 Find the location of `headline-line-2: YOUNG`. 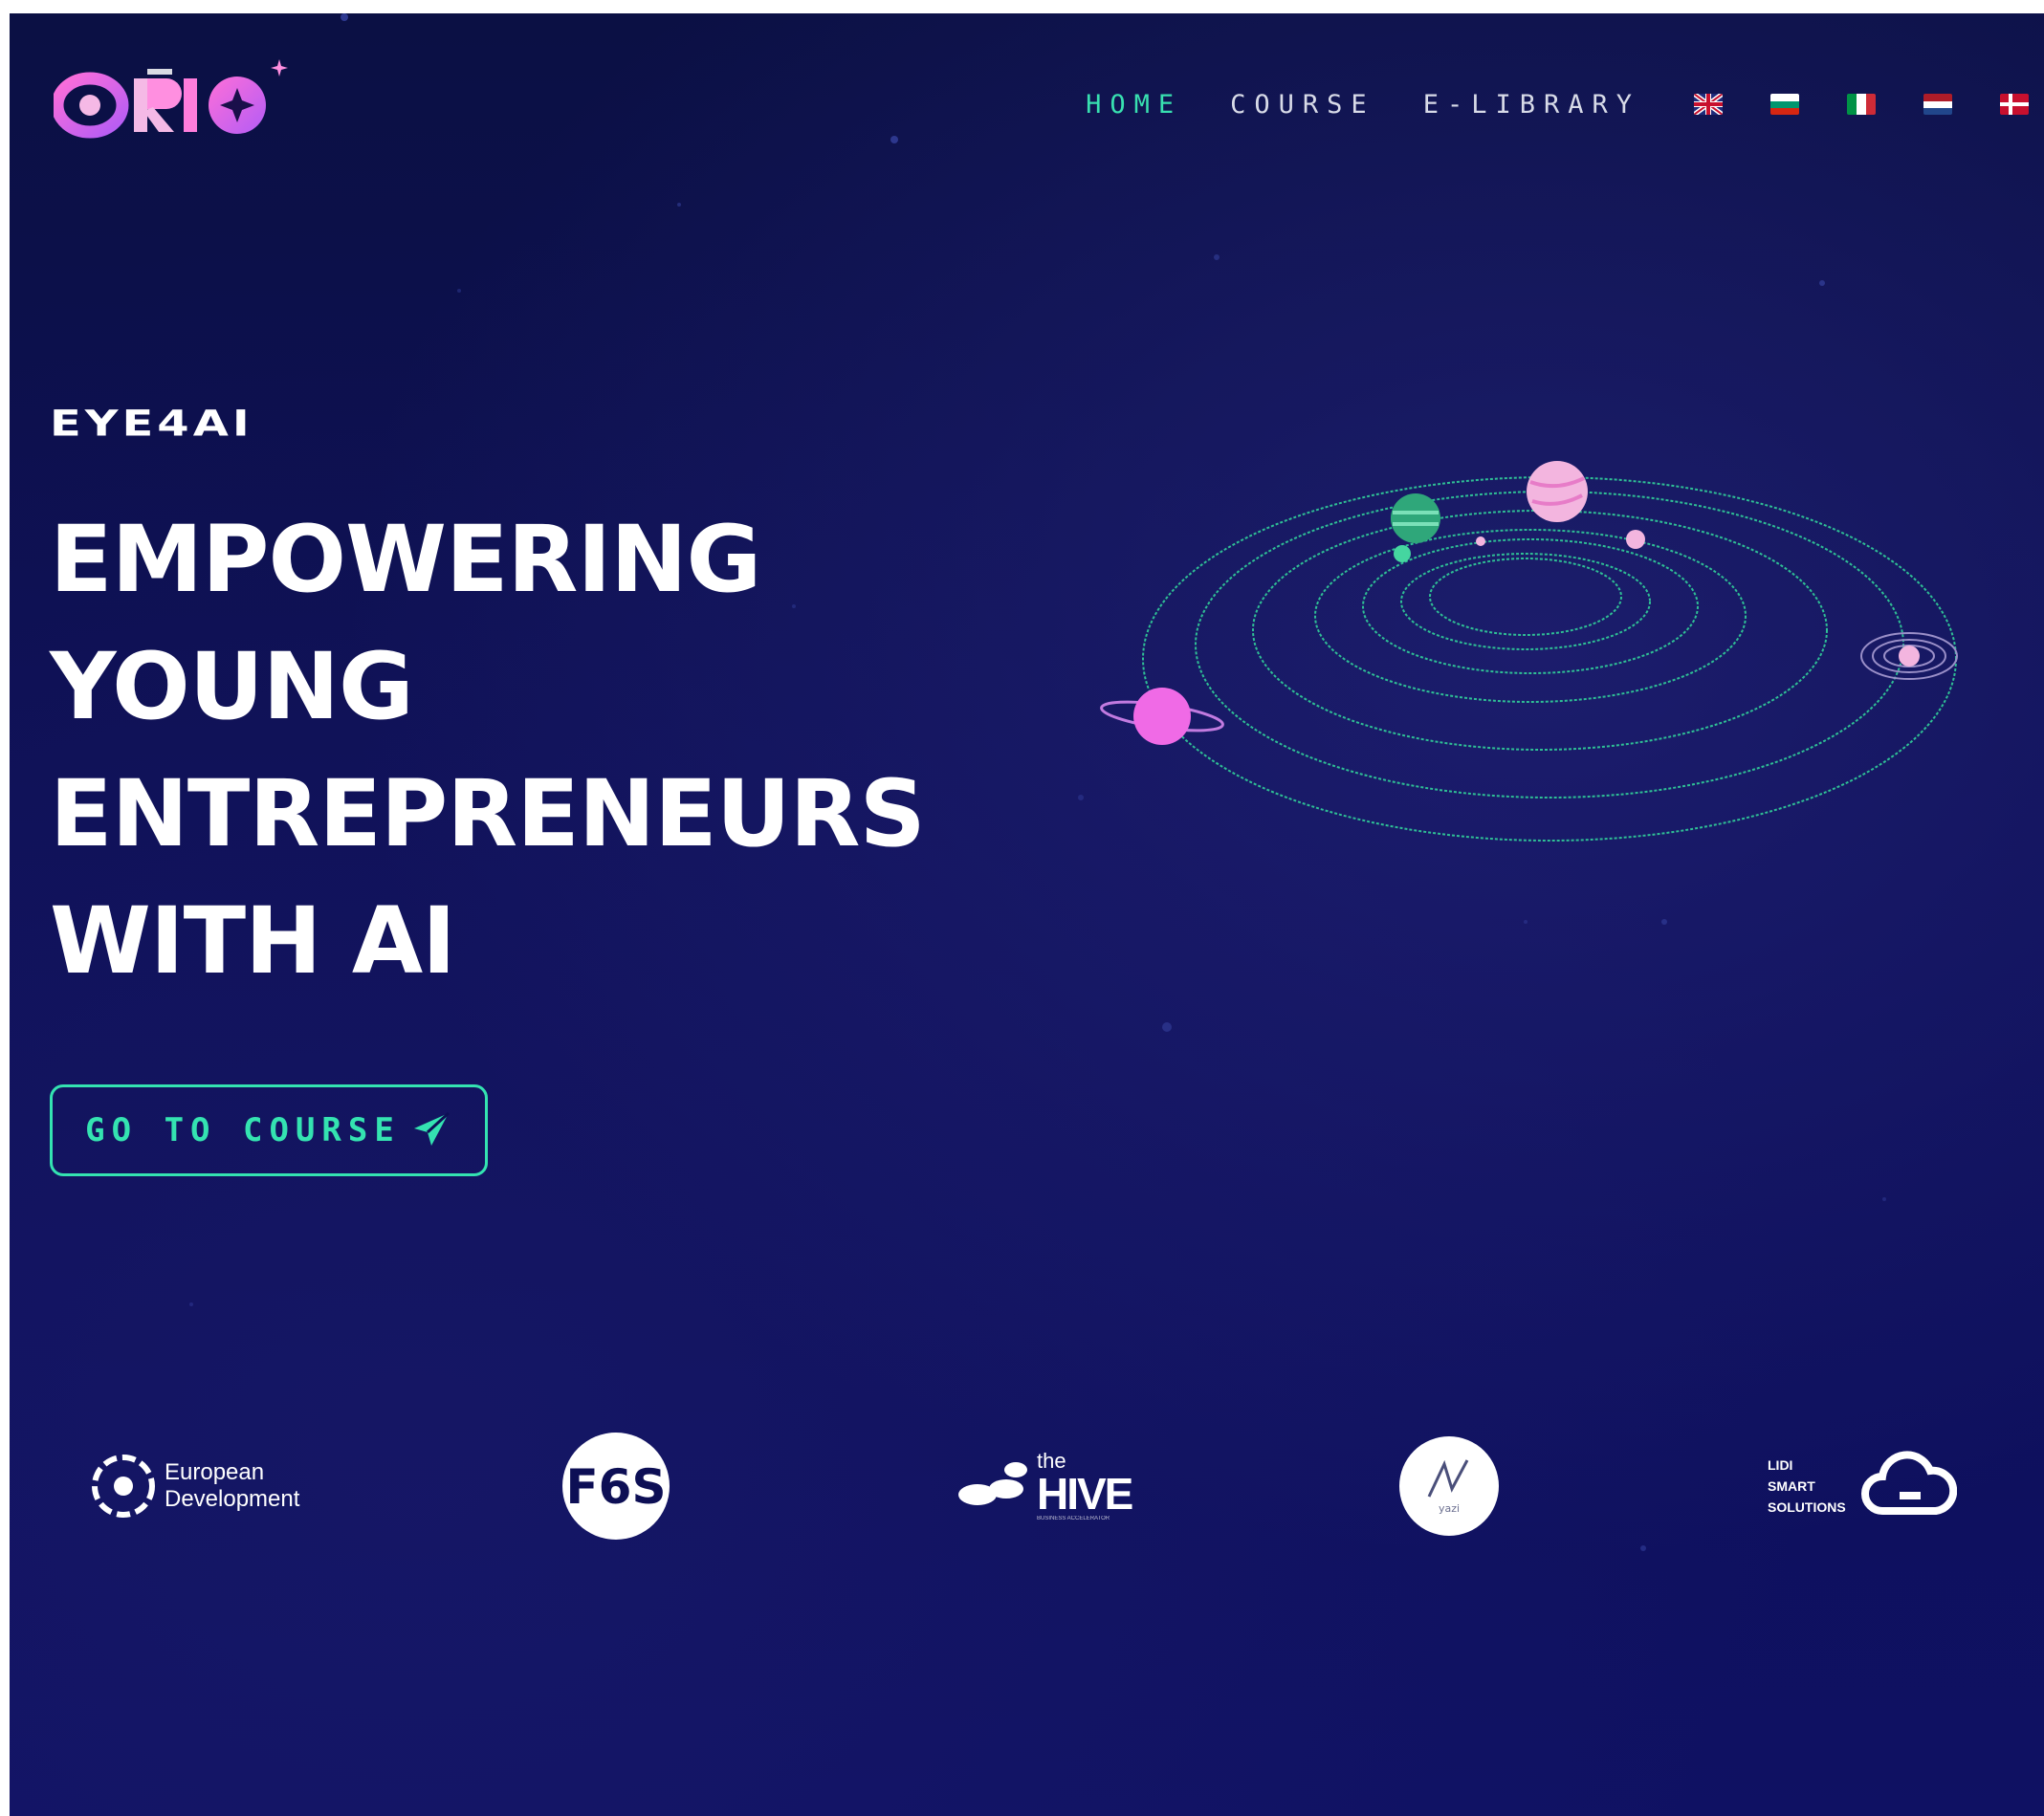

headline-line-2: YOUNG is located at coordinates (232, 687).